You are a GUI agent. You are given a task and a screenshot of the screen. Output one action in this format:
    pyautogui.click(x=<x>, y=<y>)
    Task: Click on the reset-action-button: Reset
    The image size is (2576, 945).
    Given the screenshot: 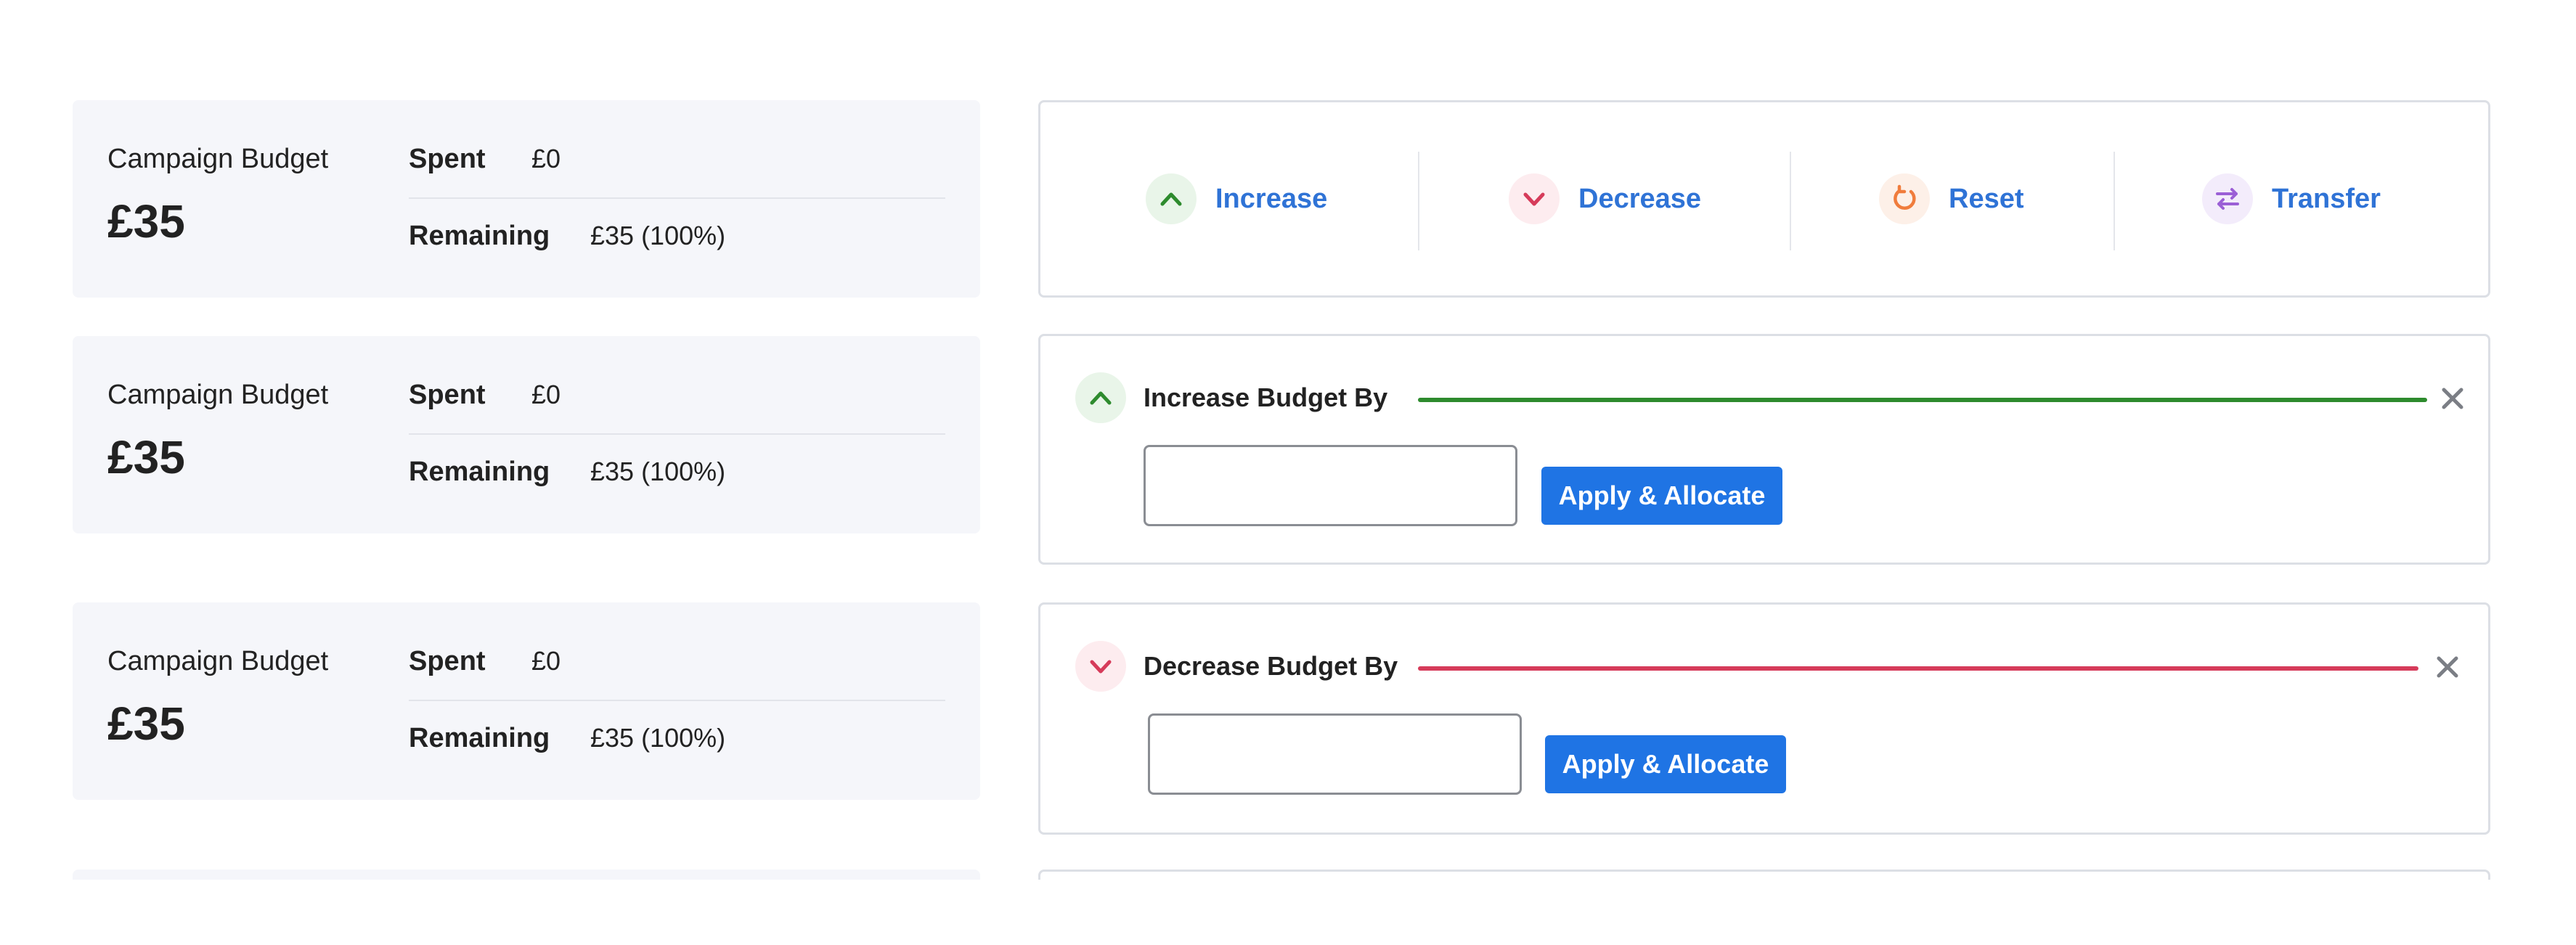 What is the action you would take?
    pyautogui.click(x=1951, y=198)
    